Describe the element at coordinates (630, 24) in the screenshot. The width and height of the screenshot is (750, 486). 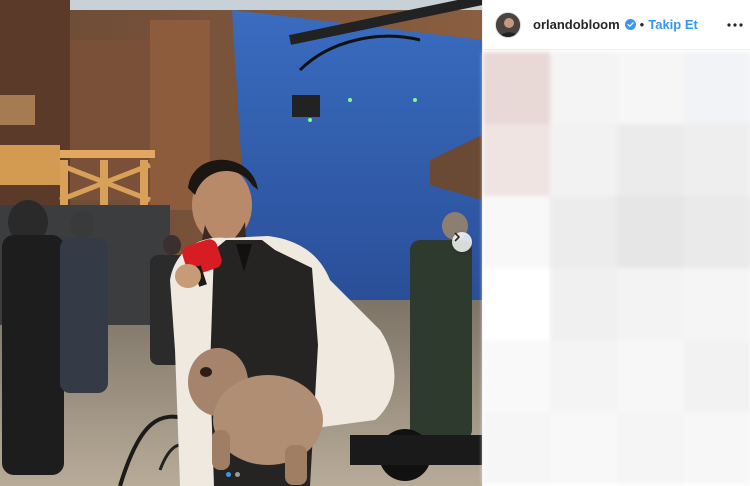
I see `verified-badge-icon` at that location.